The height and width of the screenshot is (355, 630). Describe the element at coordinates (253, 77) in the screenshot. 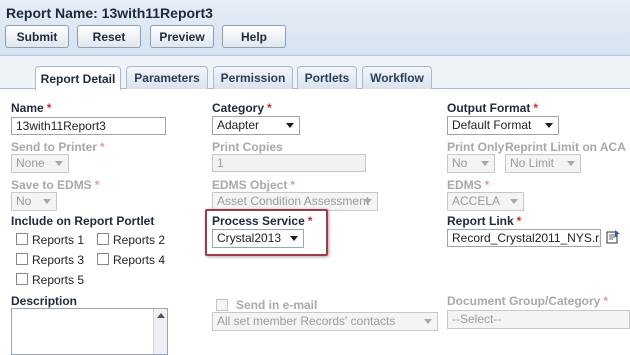

I see `tab-permission: Permission` at that location.